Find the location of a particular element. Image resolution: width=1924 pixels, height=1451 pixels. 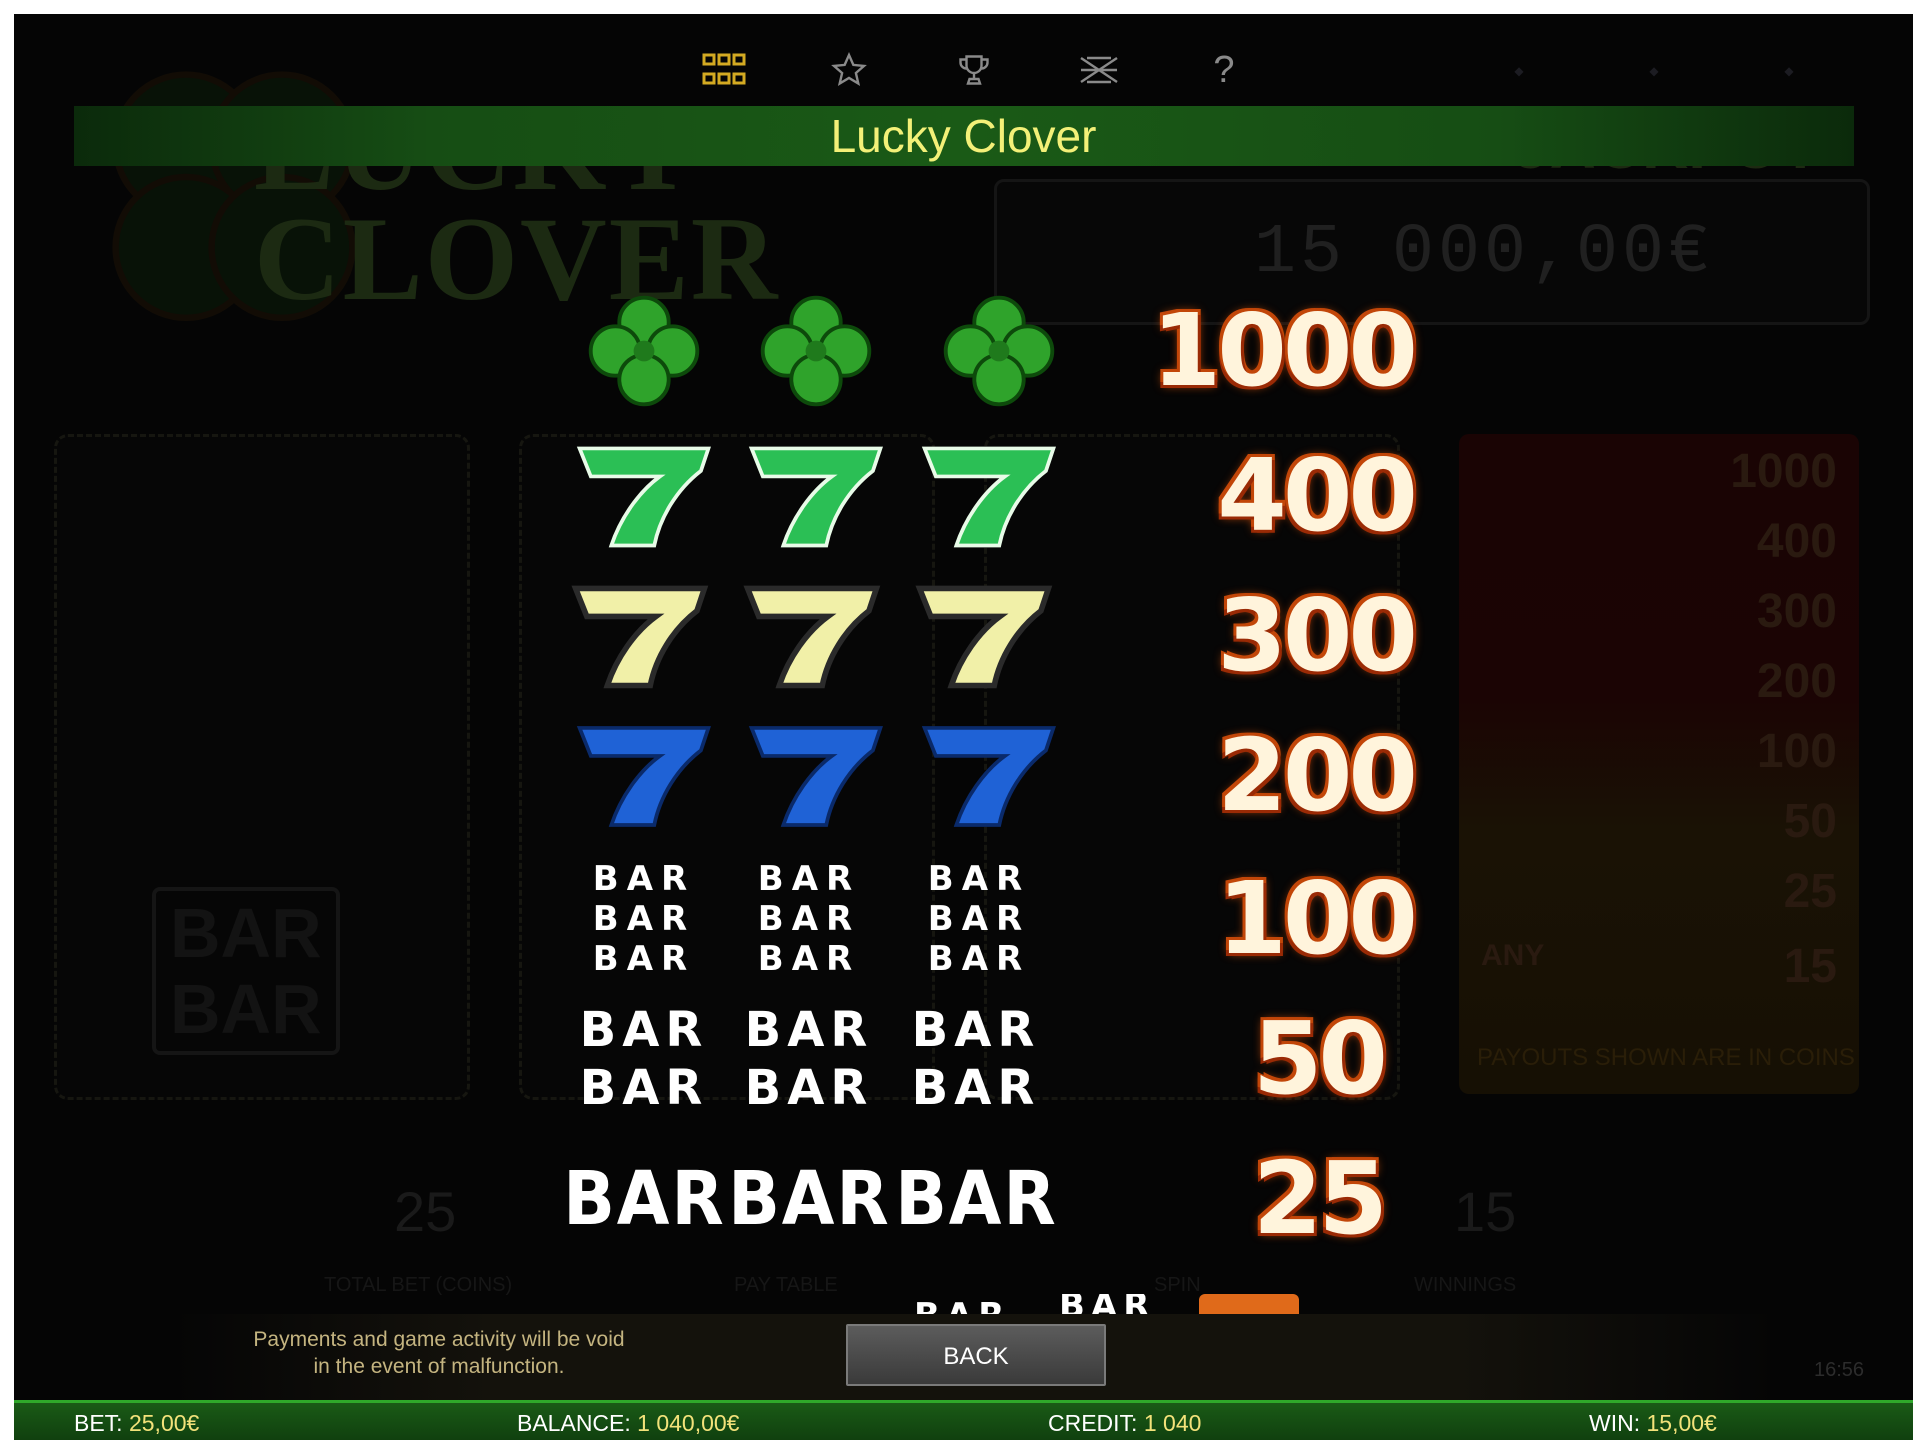

credit-value: 1 040 is located at coordinates (1172, 1423).